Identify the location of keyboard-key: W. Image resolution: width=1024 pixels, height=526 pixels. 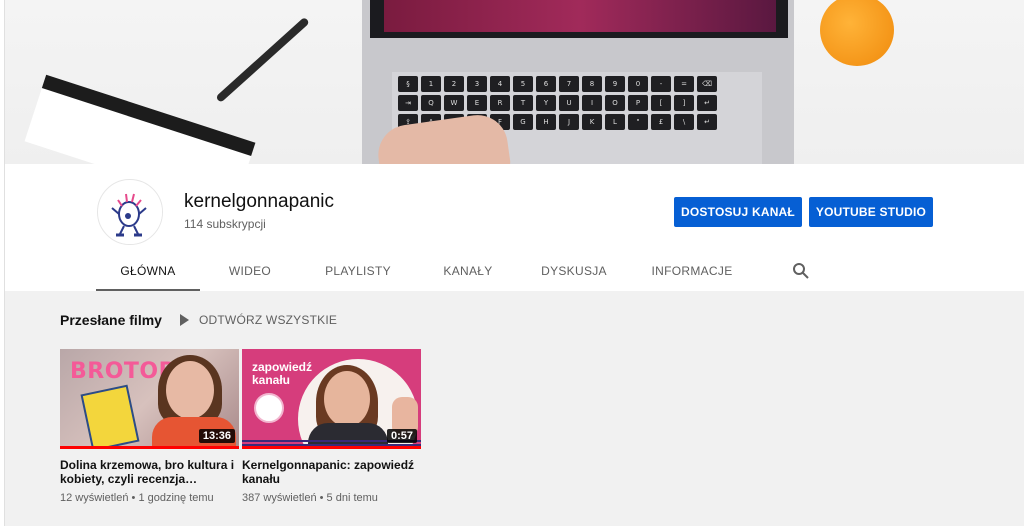
(454, 103).